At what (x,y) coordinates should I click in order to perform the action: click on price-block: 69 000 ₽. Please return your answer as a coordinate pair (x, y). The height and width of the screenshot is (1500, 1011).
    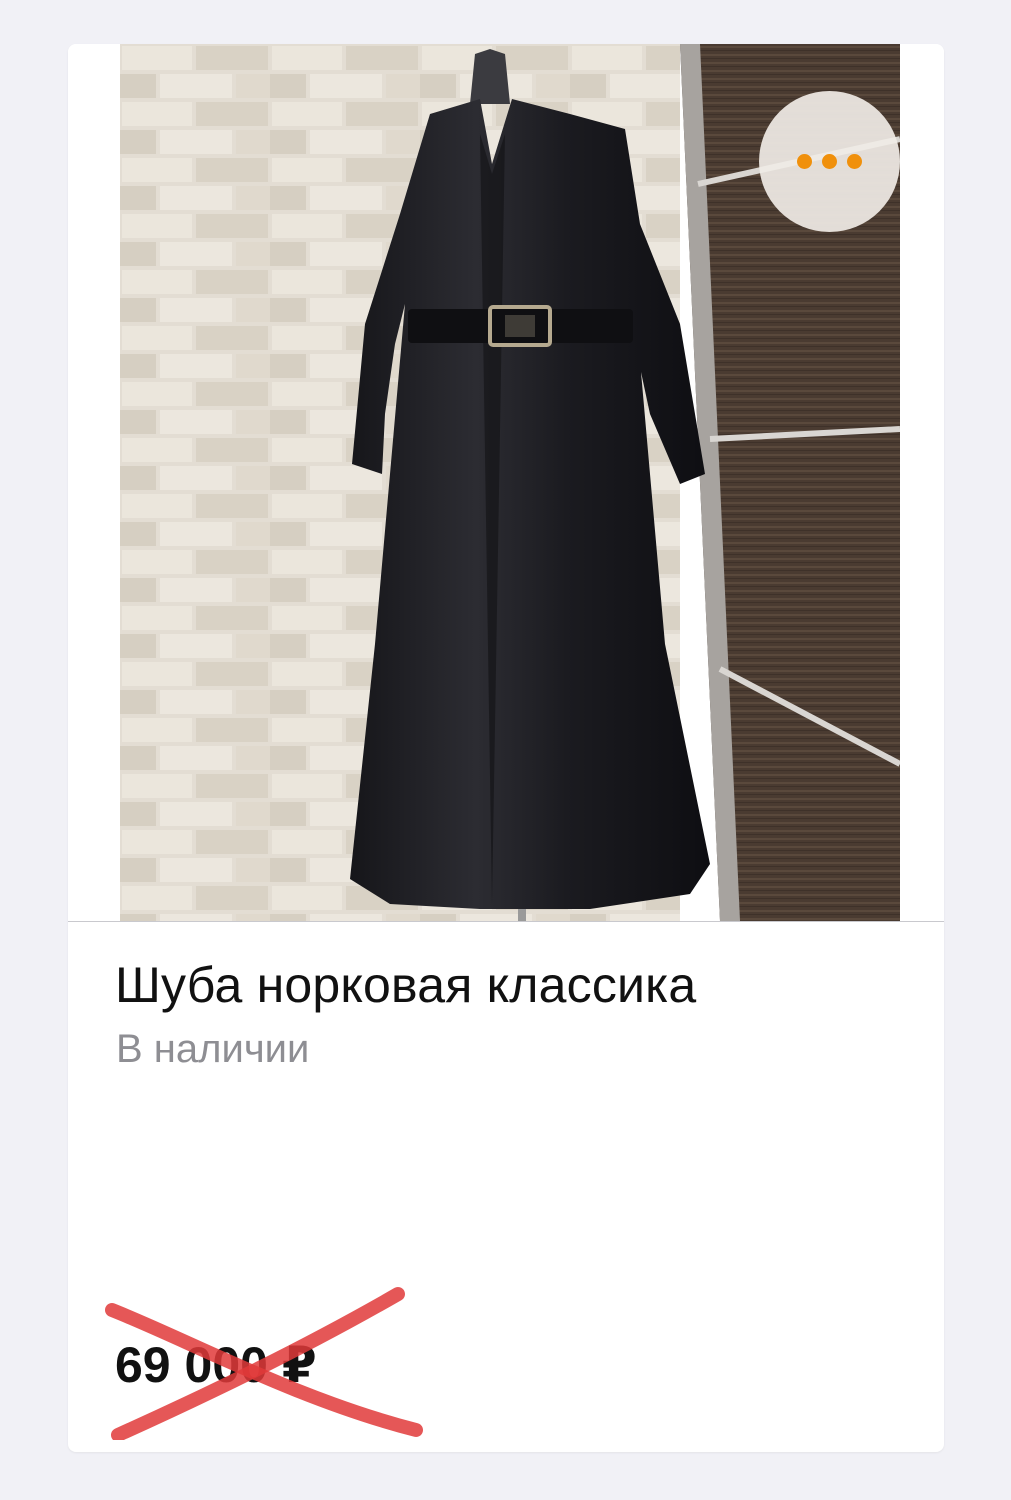
    Looking at the image, I should click on (263, 1360).